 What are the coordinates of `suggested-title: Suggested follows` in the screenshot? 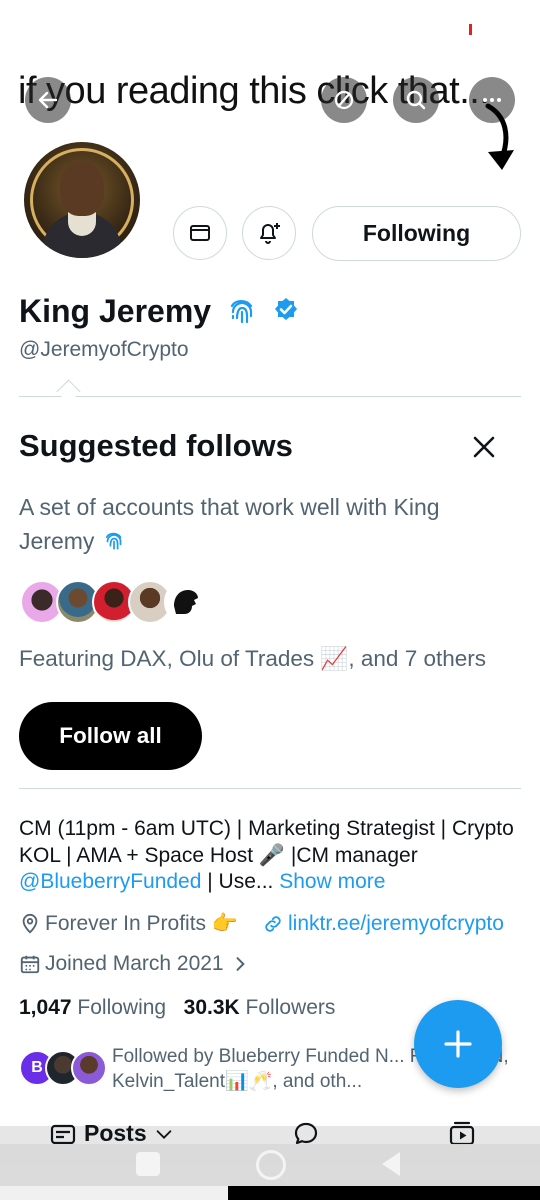 It's located at (156, 445).